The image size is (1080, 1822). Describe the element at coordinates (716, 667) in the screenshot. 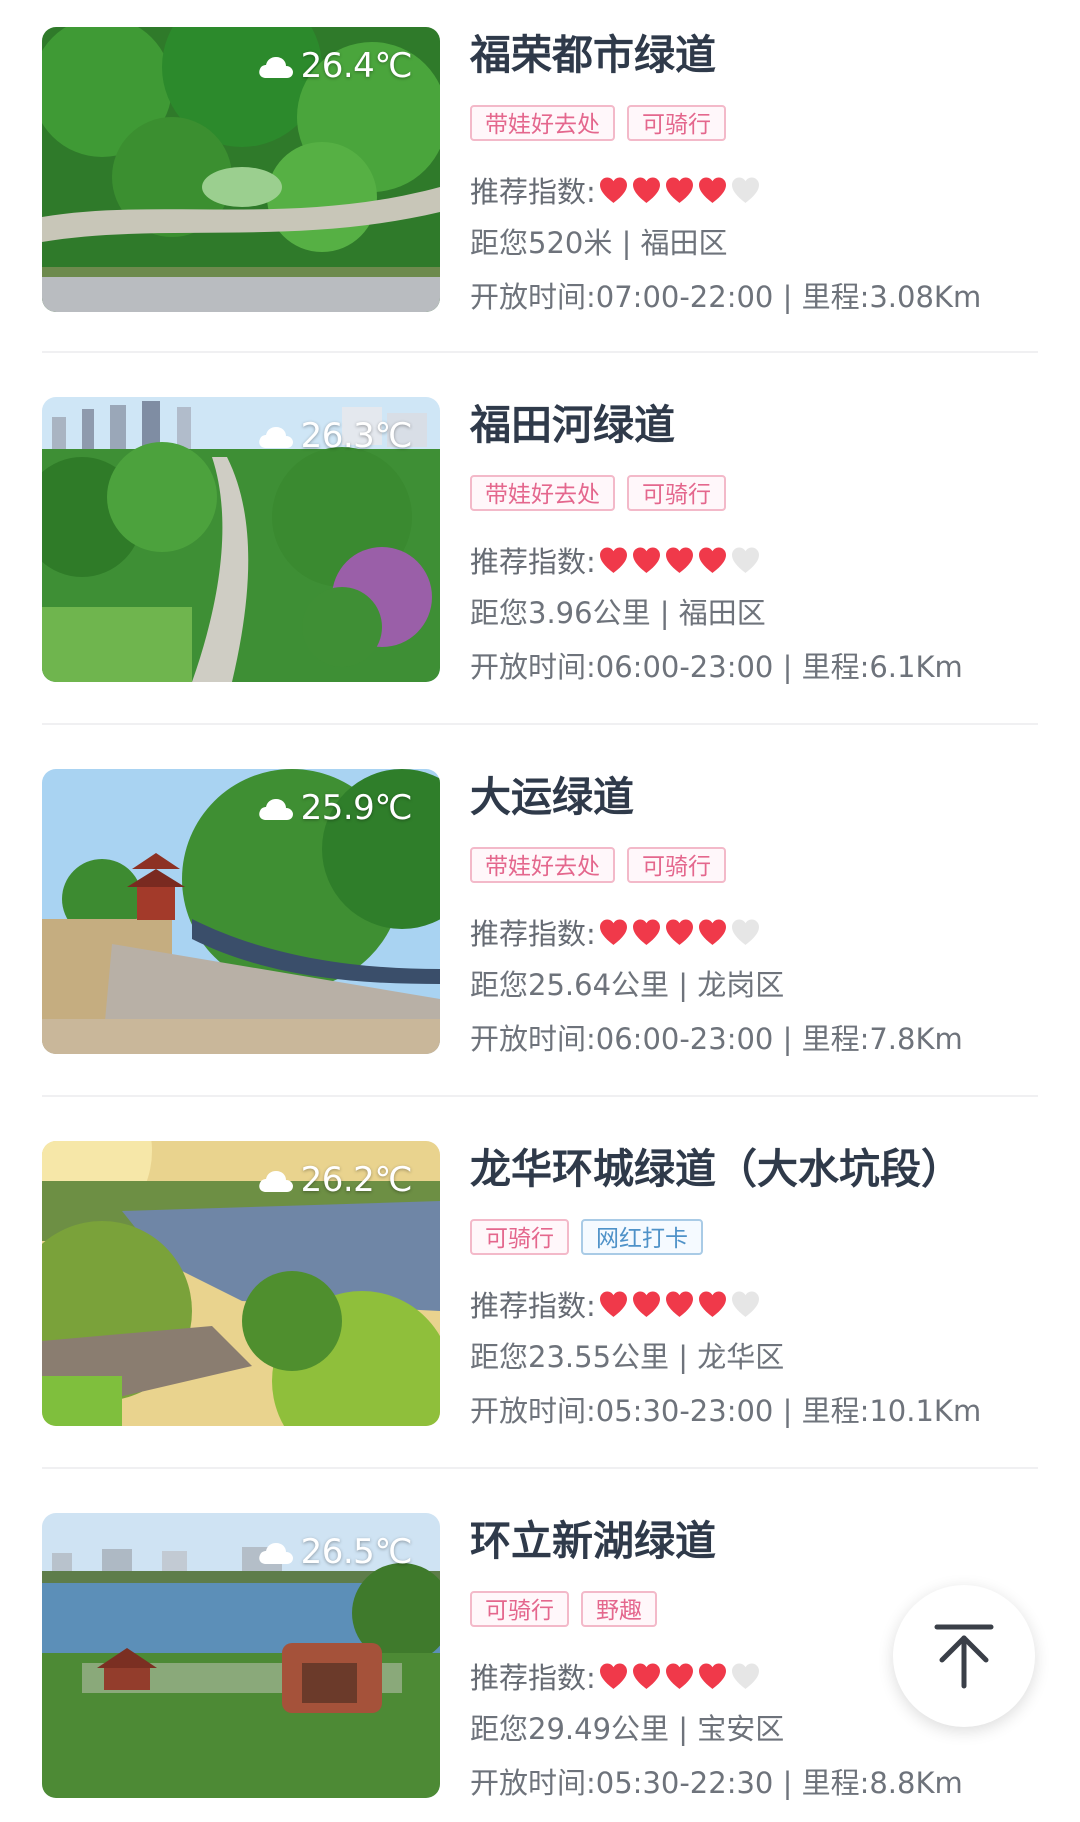

I see `hours-mileage: 开放时间:06:00-23:00 | 里程:6.1Km` at that location.